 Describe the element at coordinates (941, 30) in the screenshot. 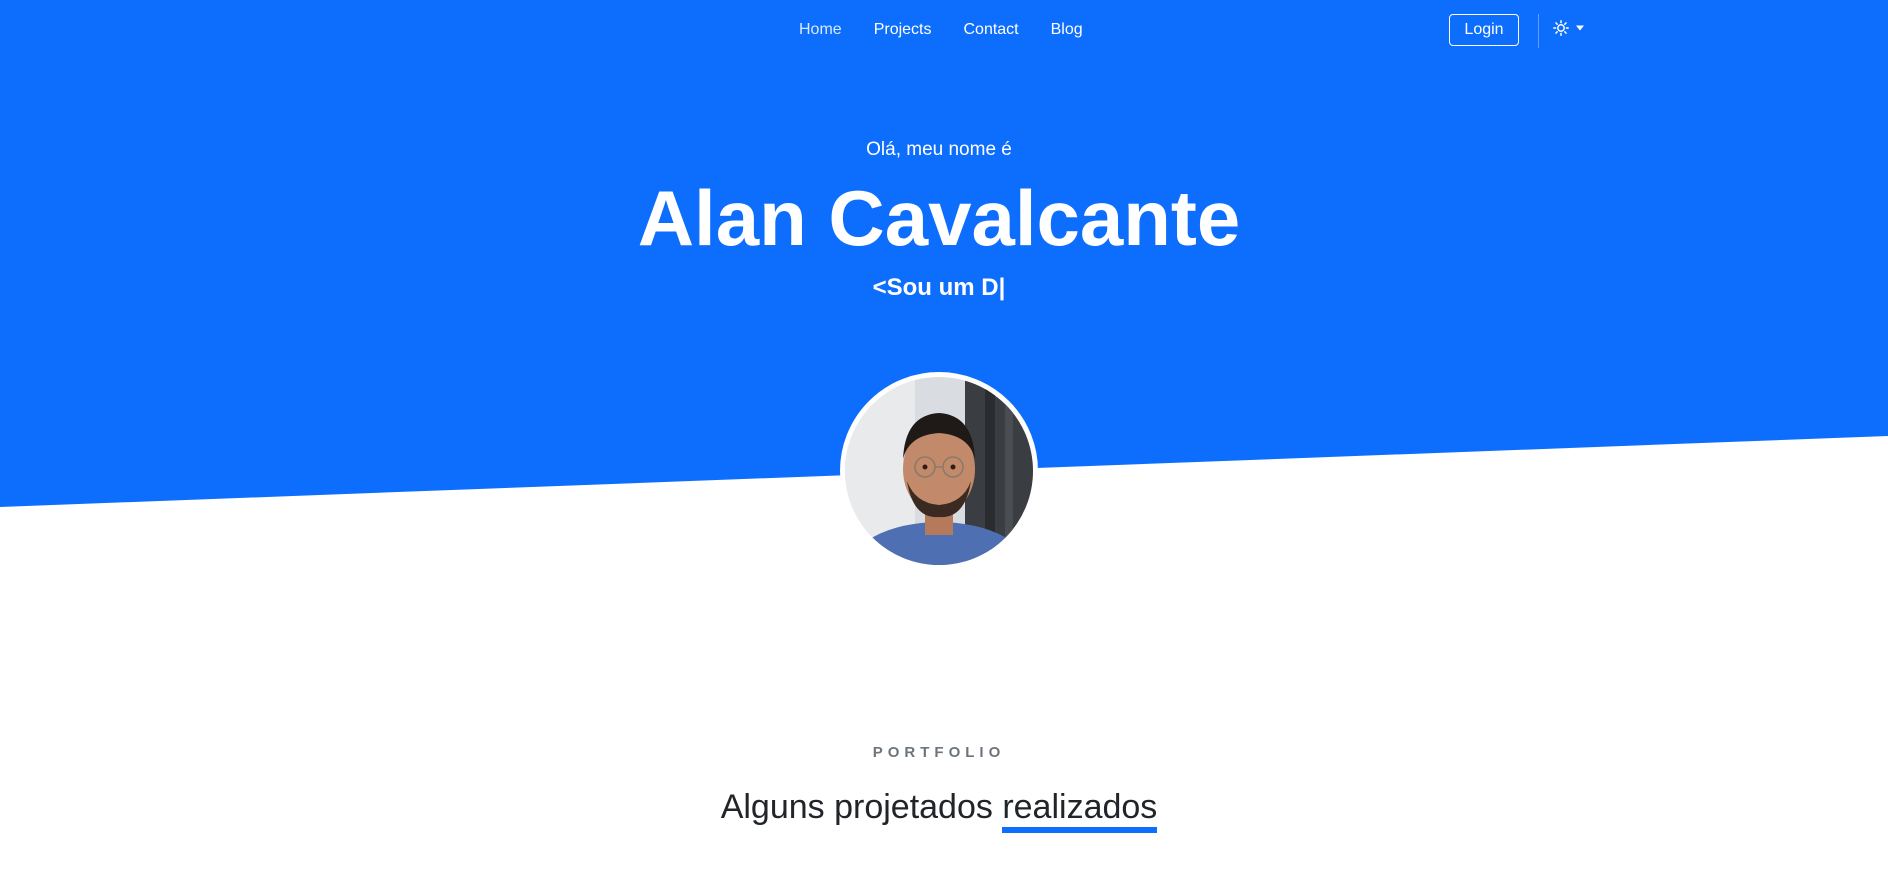

I see `nav-links: Home Projects Contact Blog` at that location.